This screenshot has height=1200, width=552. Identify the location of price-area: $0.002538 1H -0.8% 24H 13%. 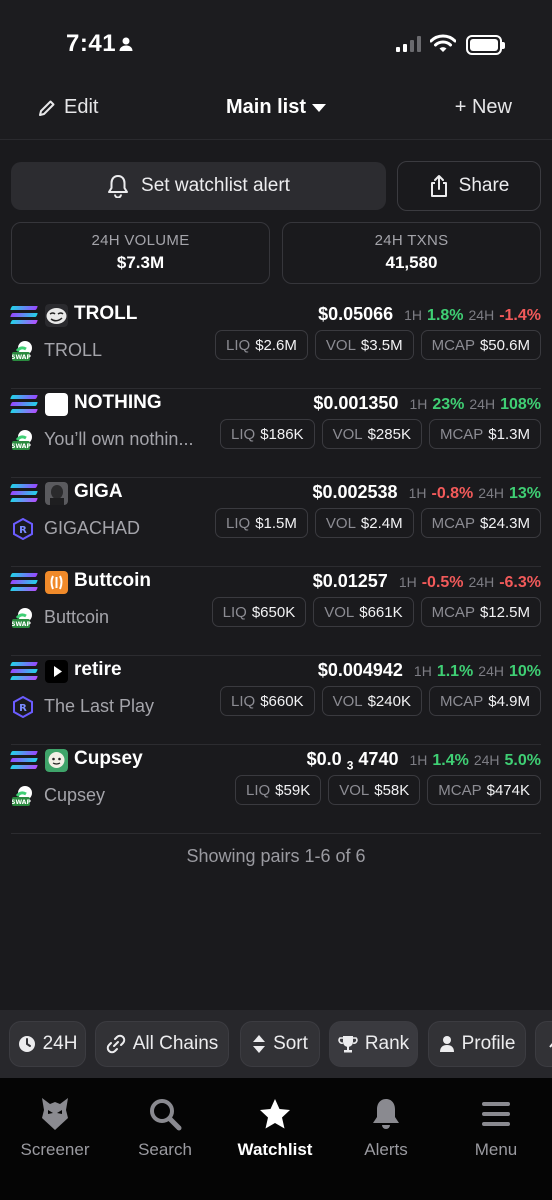
(426, 492).